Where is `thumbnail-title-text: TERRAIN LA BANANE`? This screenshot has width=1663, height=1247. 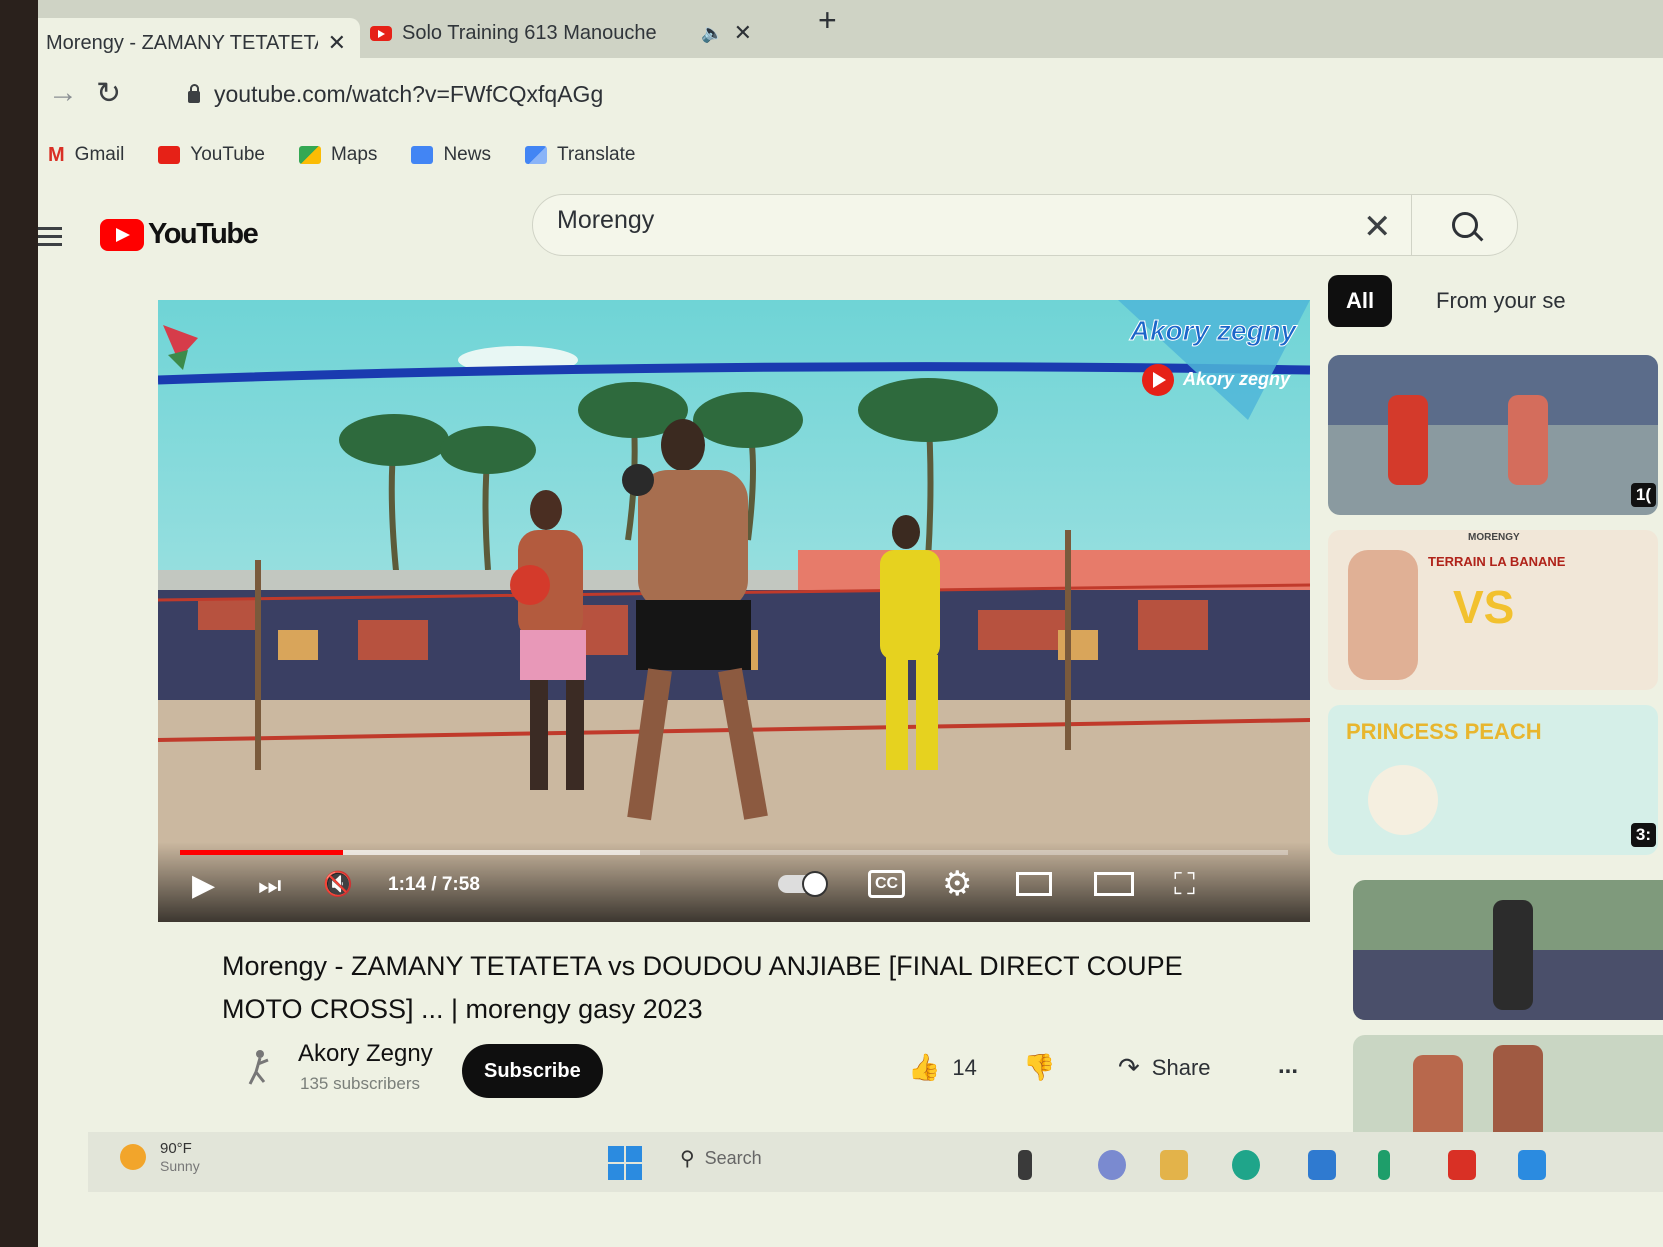 thumbnail-title-text: TERRAIN LA BANANE is located at coordinates (1497, 561).